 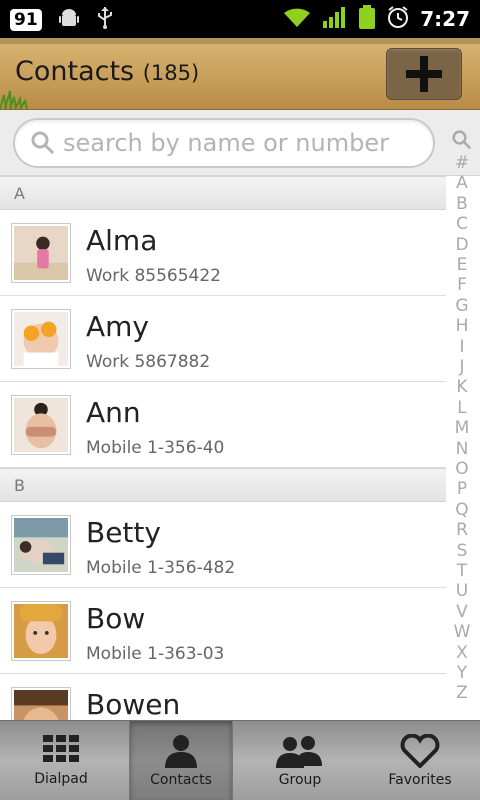 What do you see at coordinates (462, 163) in the screenshot?
I see `index-letter: #` at bounding box center [462, 163].